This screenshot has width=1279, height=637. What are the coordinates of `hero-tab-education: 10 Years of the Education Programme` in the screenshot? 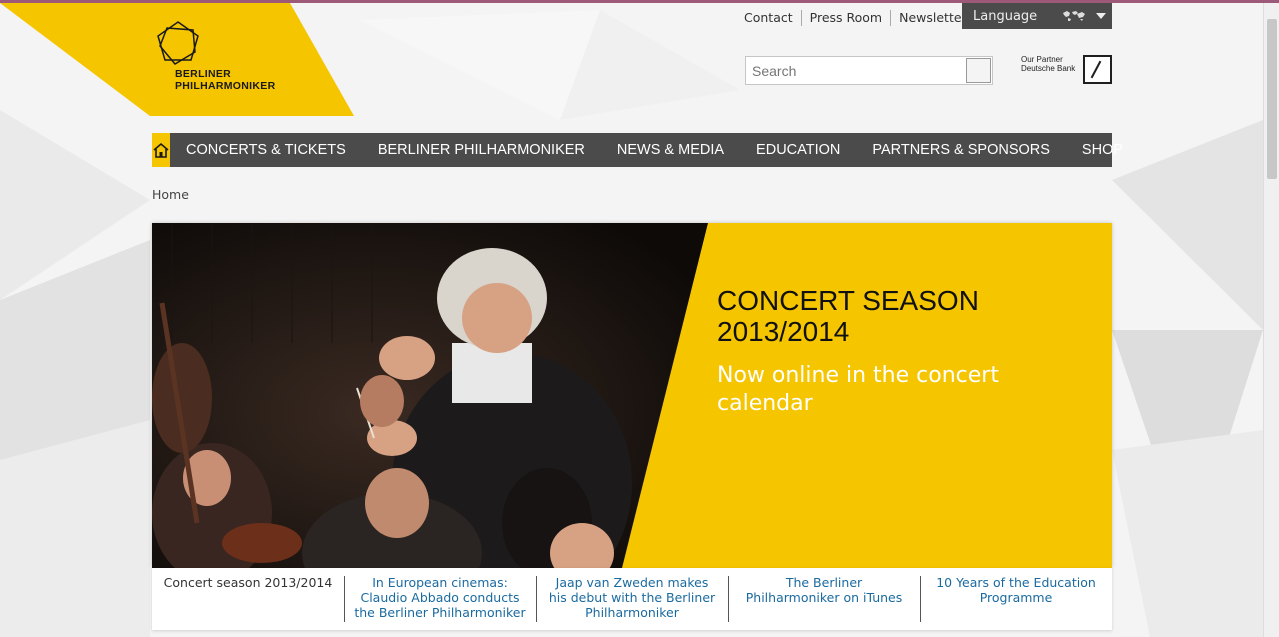 It's located at (1016, 599).